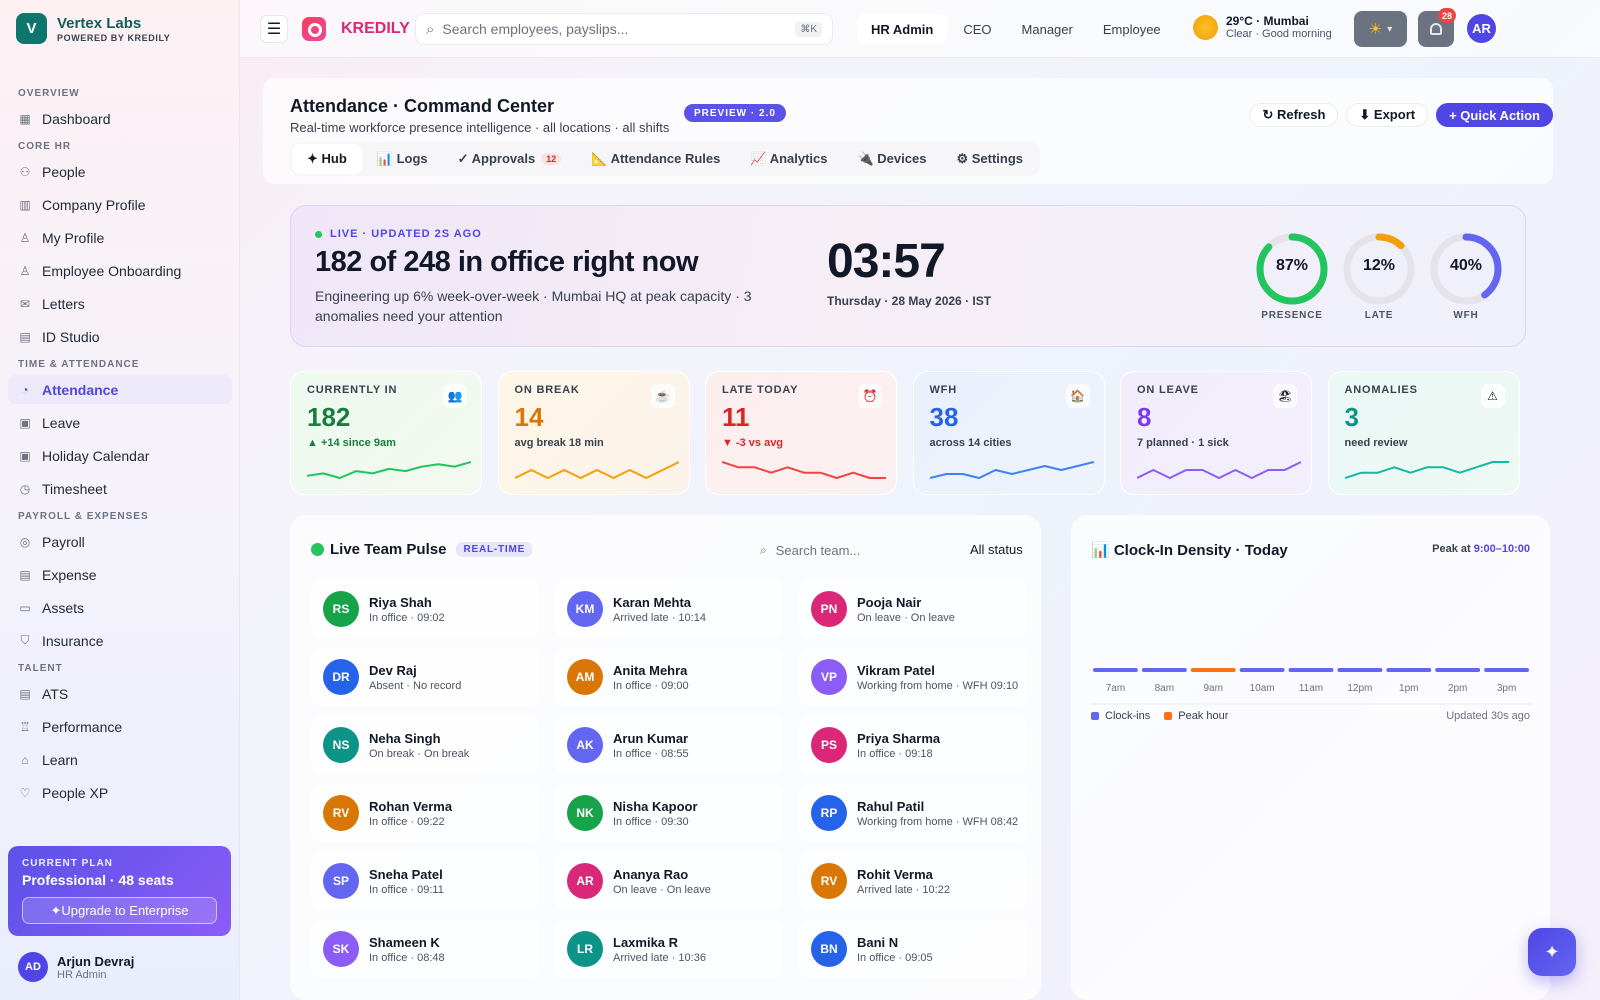  I want to click on team-member-card: DR Dev Raj Absent · No record, so click(425, 677).